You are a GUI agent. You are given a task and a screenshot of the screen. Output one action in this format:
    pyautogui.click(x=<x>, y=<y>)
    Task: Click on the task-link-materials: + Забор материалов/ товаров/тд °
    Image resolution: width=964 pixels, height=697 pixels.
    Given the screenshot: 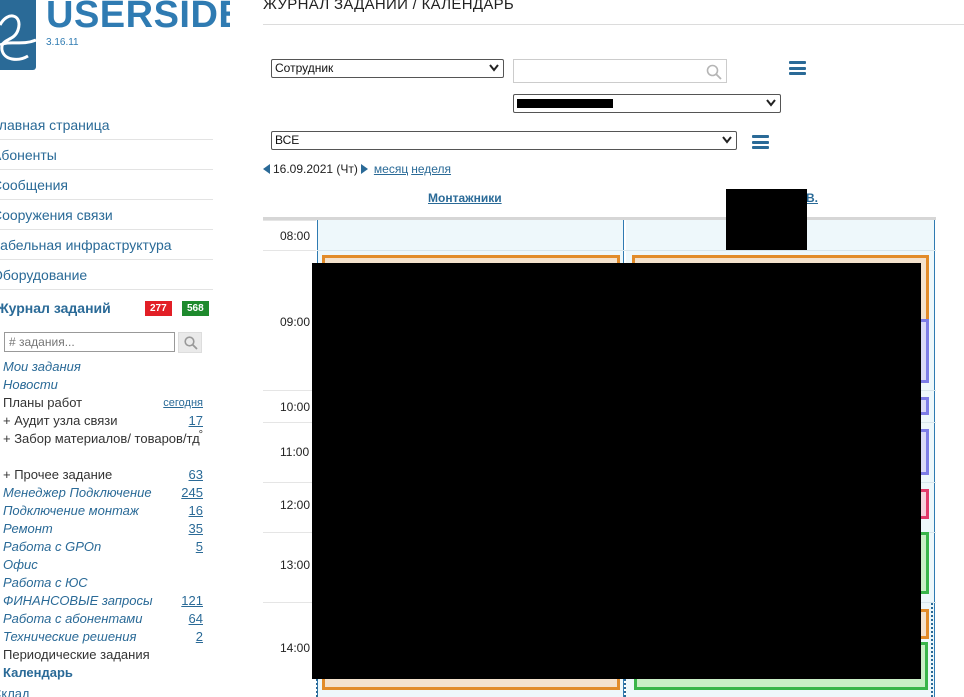 What is the action you would take?
    pyautogui.click(x=104, y=447)
    